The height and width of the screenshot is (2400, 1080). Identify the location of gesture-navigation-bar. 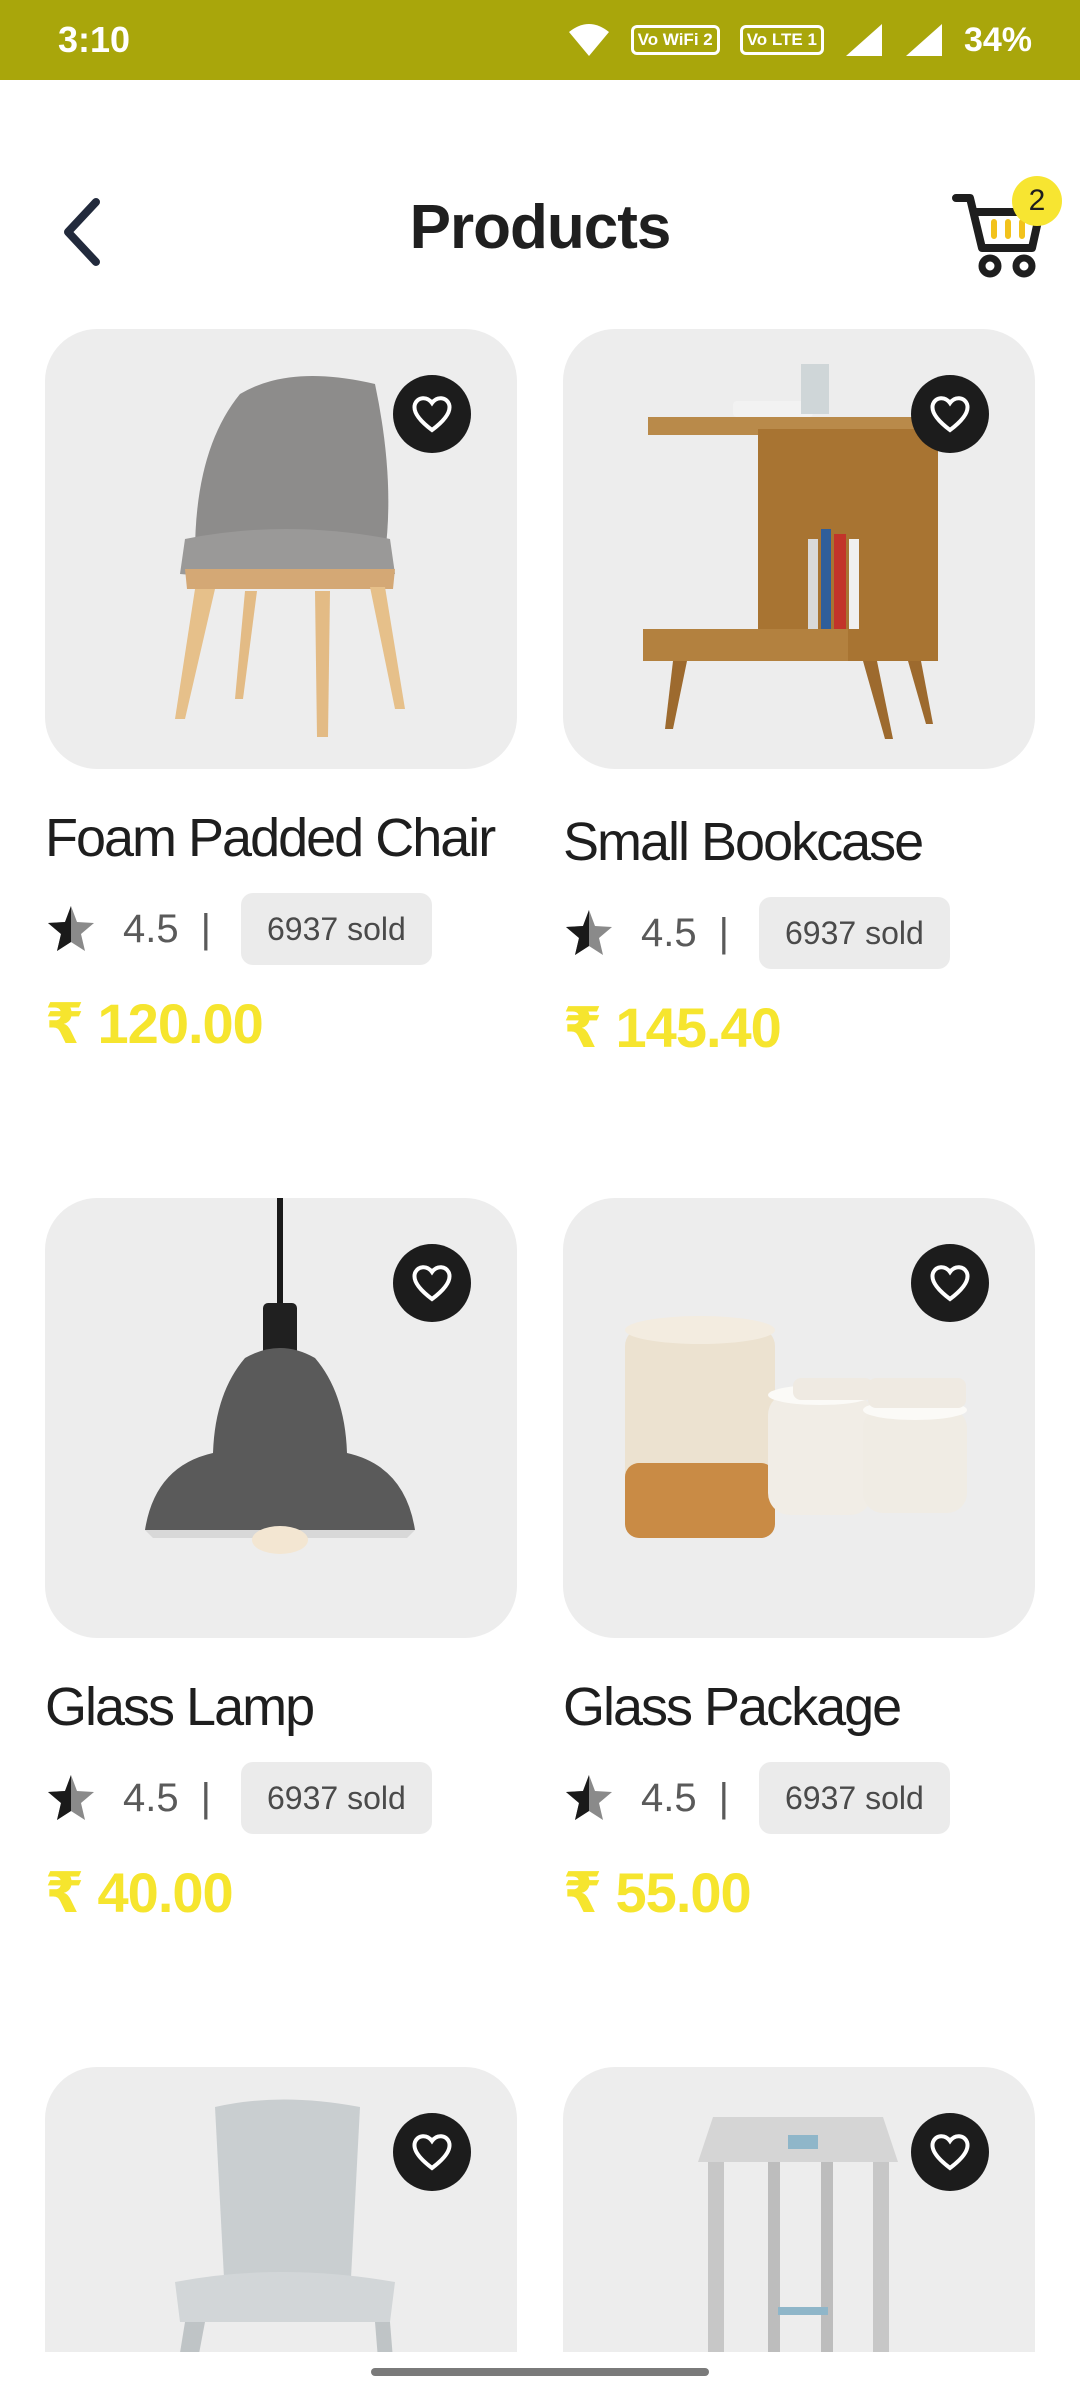
(540, 2372).